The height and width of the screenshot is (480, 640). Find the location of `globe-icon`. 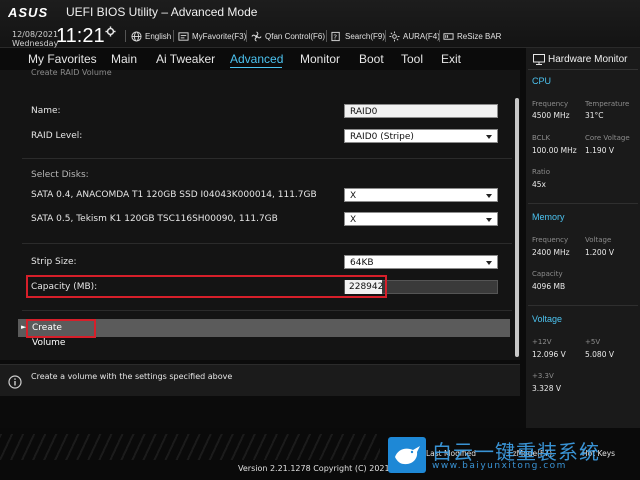

globe-icon is located at coordinates (136, 36).